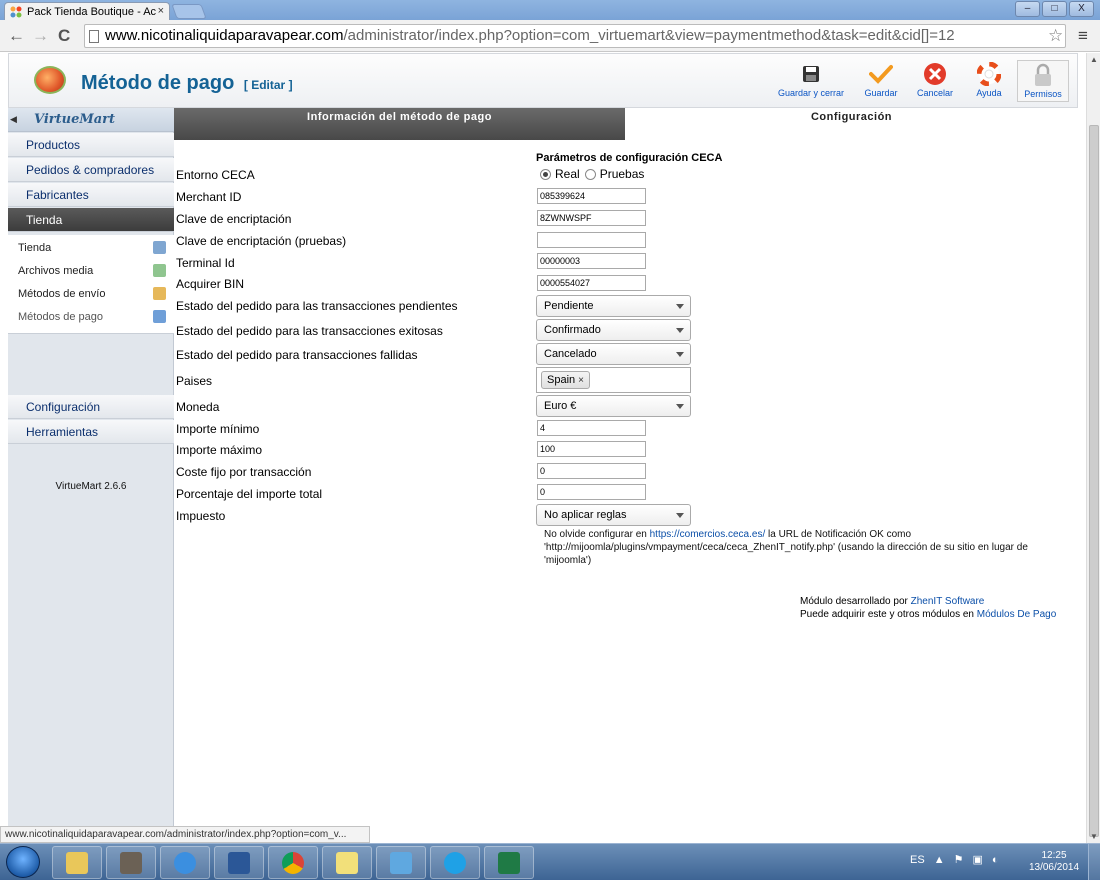 This screenshot has width=1100, height=880. Describe the element at coordinates (613, 330) in the screenshot. I see `success-status-select: Confirmado` at that location.